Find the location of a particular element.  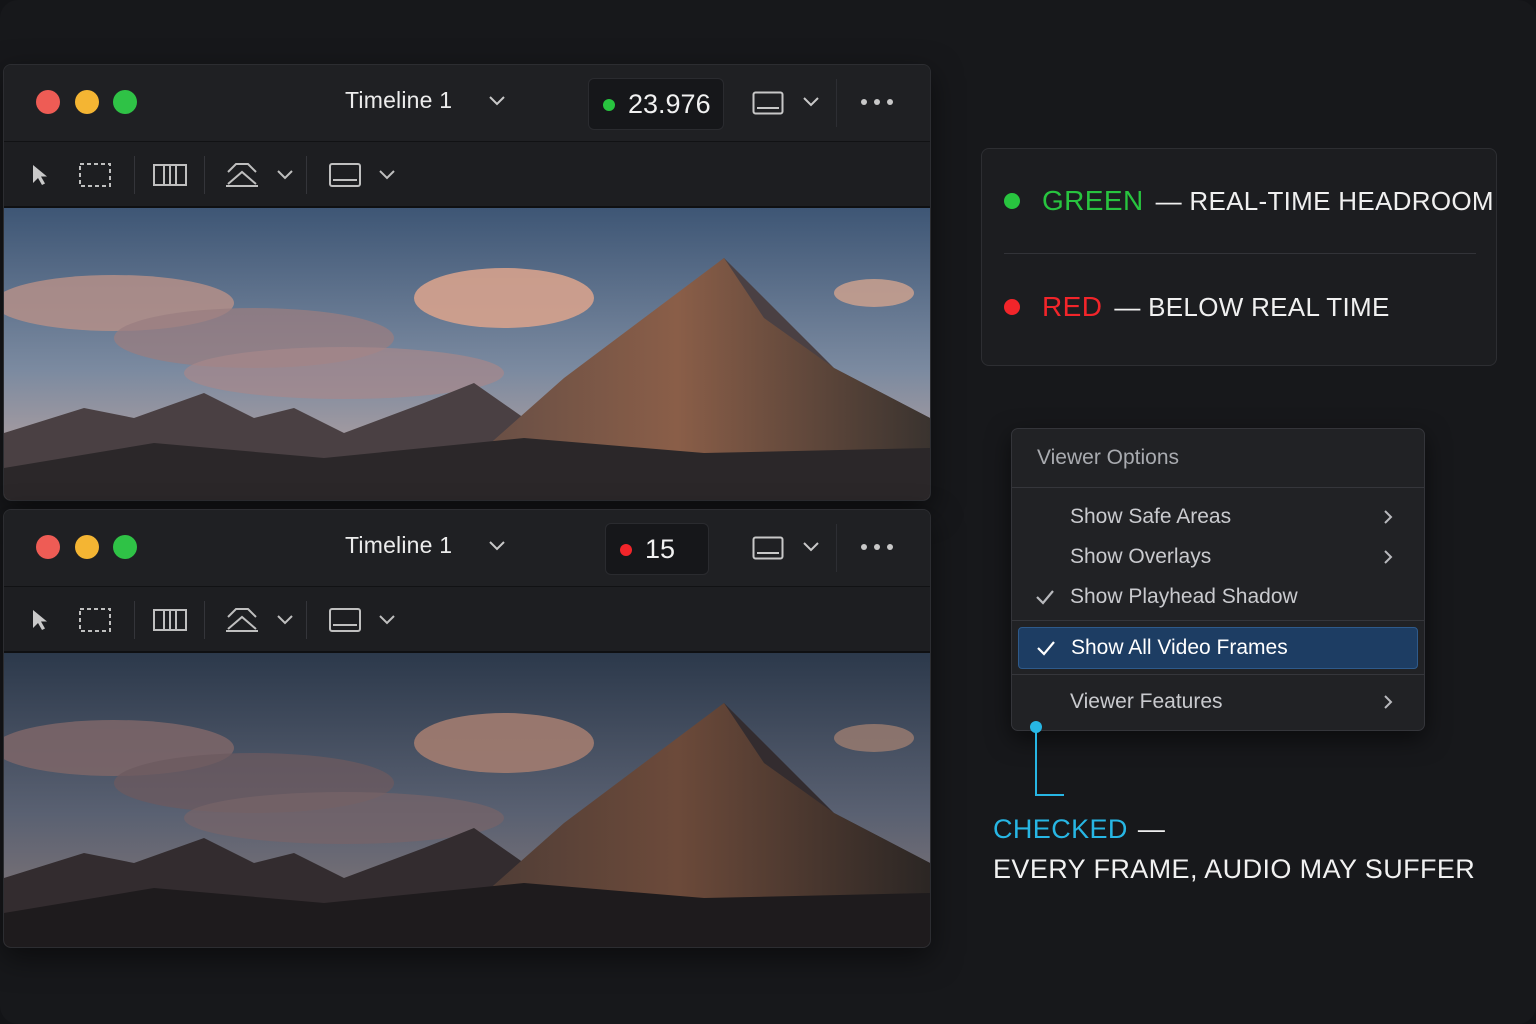

menu-item-show-overlays: Show Overlays is located at coordinates (1218, 557).